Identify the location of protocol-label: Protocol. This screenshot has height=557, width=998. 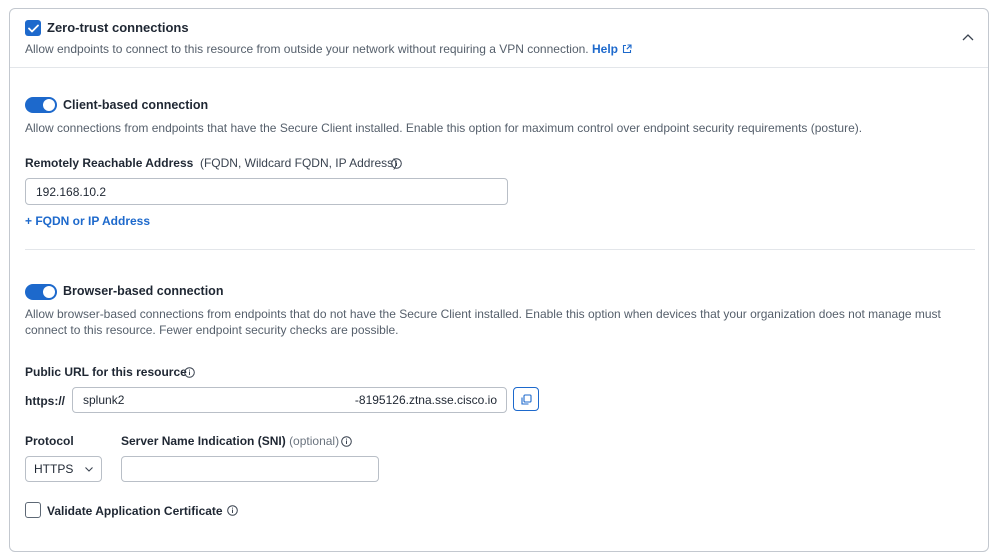
(49, 441).